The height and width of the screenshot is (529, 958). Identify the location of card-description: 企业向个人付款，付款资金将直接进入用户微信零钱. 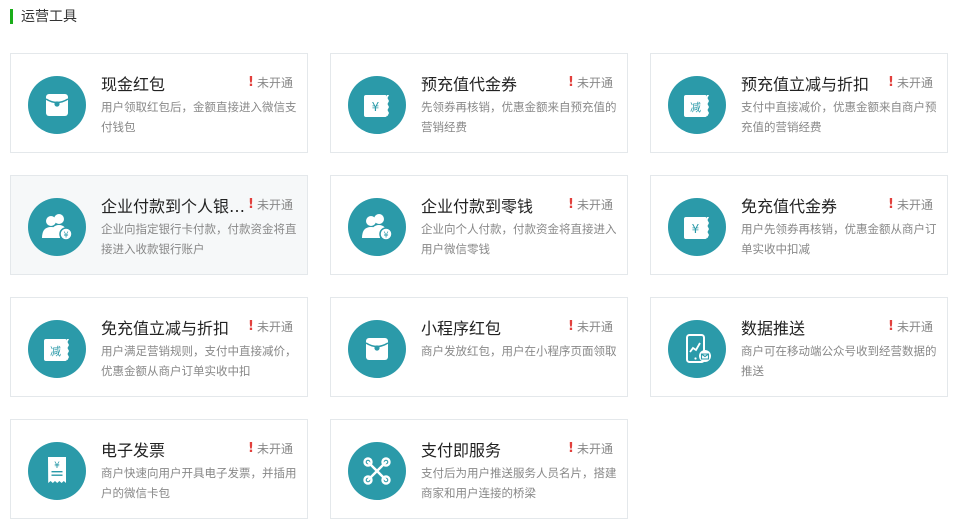
(519, 239).